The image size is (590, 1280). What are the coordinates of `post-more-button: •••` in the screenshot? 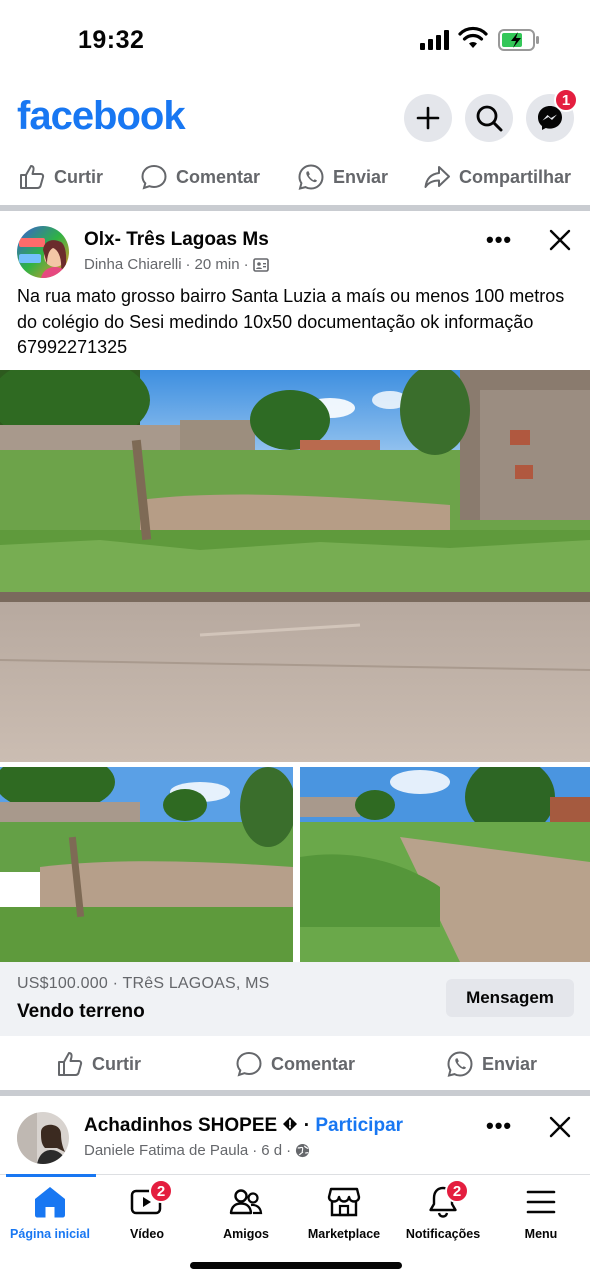 It's located at (499, 240).